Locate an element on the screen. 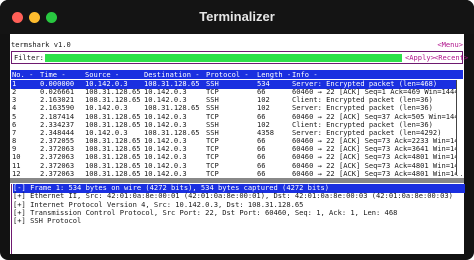 The height and width of the screenshot is (260, 474). column-header: Destination - is located at coordinates (172, 74).